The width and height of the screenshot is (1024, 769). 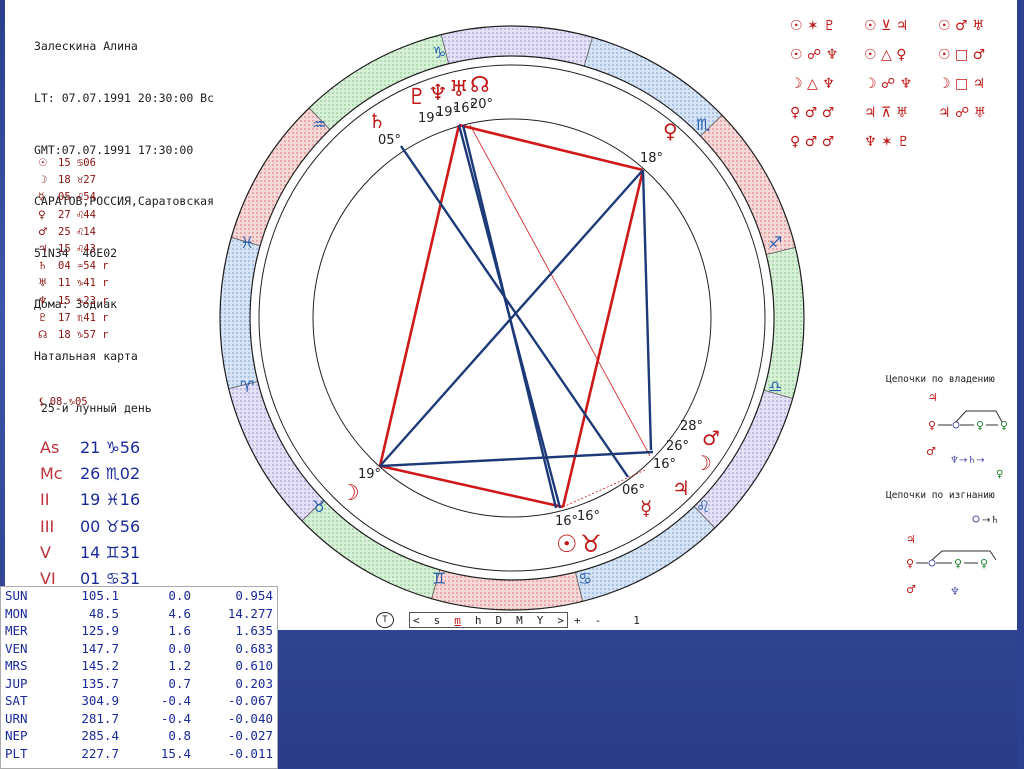 What do you see at coordinates (139, 735) in the screenshot?
I see `table-row: NEP 285.4 0.8 -0.027` at bounding box center [139, 735].